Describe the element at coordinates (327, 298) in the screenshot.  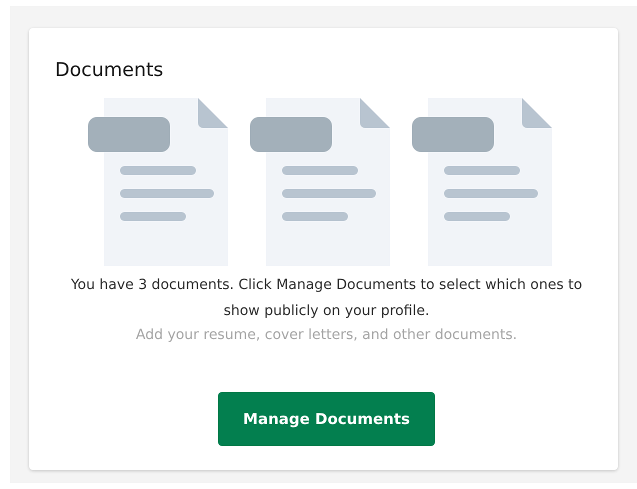
I see `documents-message: You have 3 documents. Click Manage Documents to select which ones to show publicly on your profile.` at that location.